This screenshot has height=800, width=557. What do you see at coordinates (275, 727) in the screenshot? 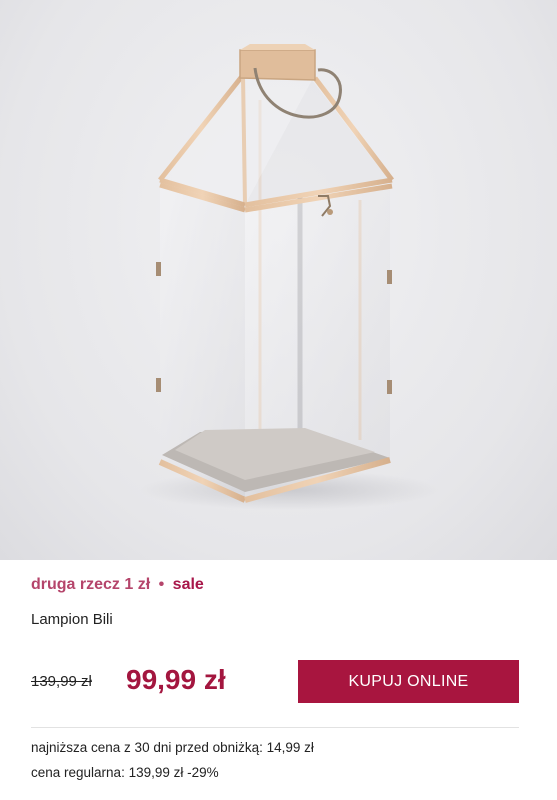
I see `divider` at bounding box center [275, 727].